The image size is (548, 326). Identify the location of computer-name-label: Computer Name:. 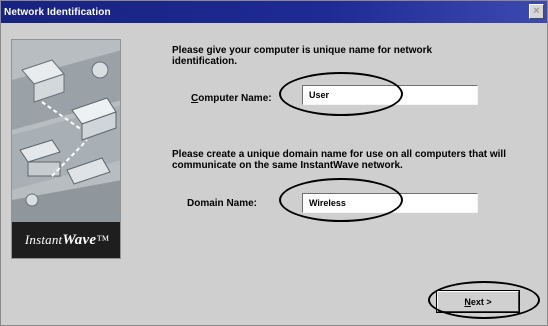
(231, 98).